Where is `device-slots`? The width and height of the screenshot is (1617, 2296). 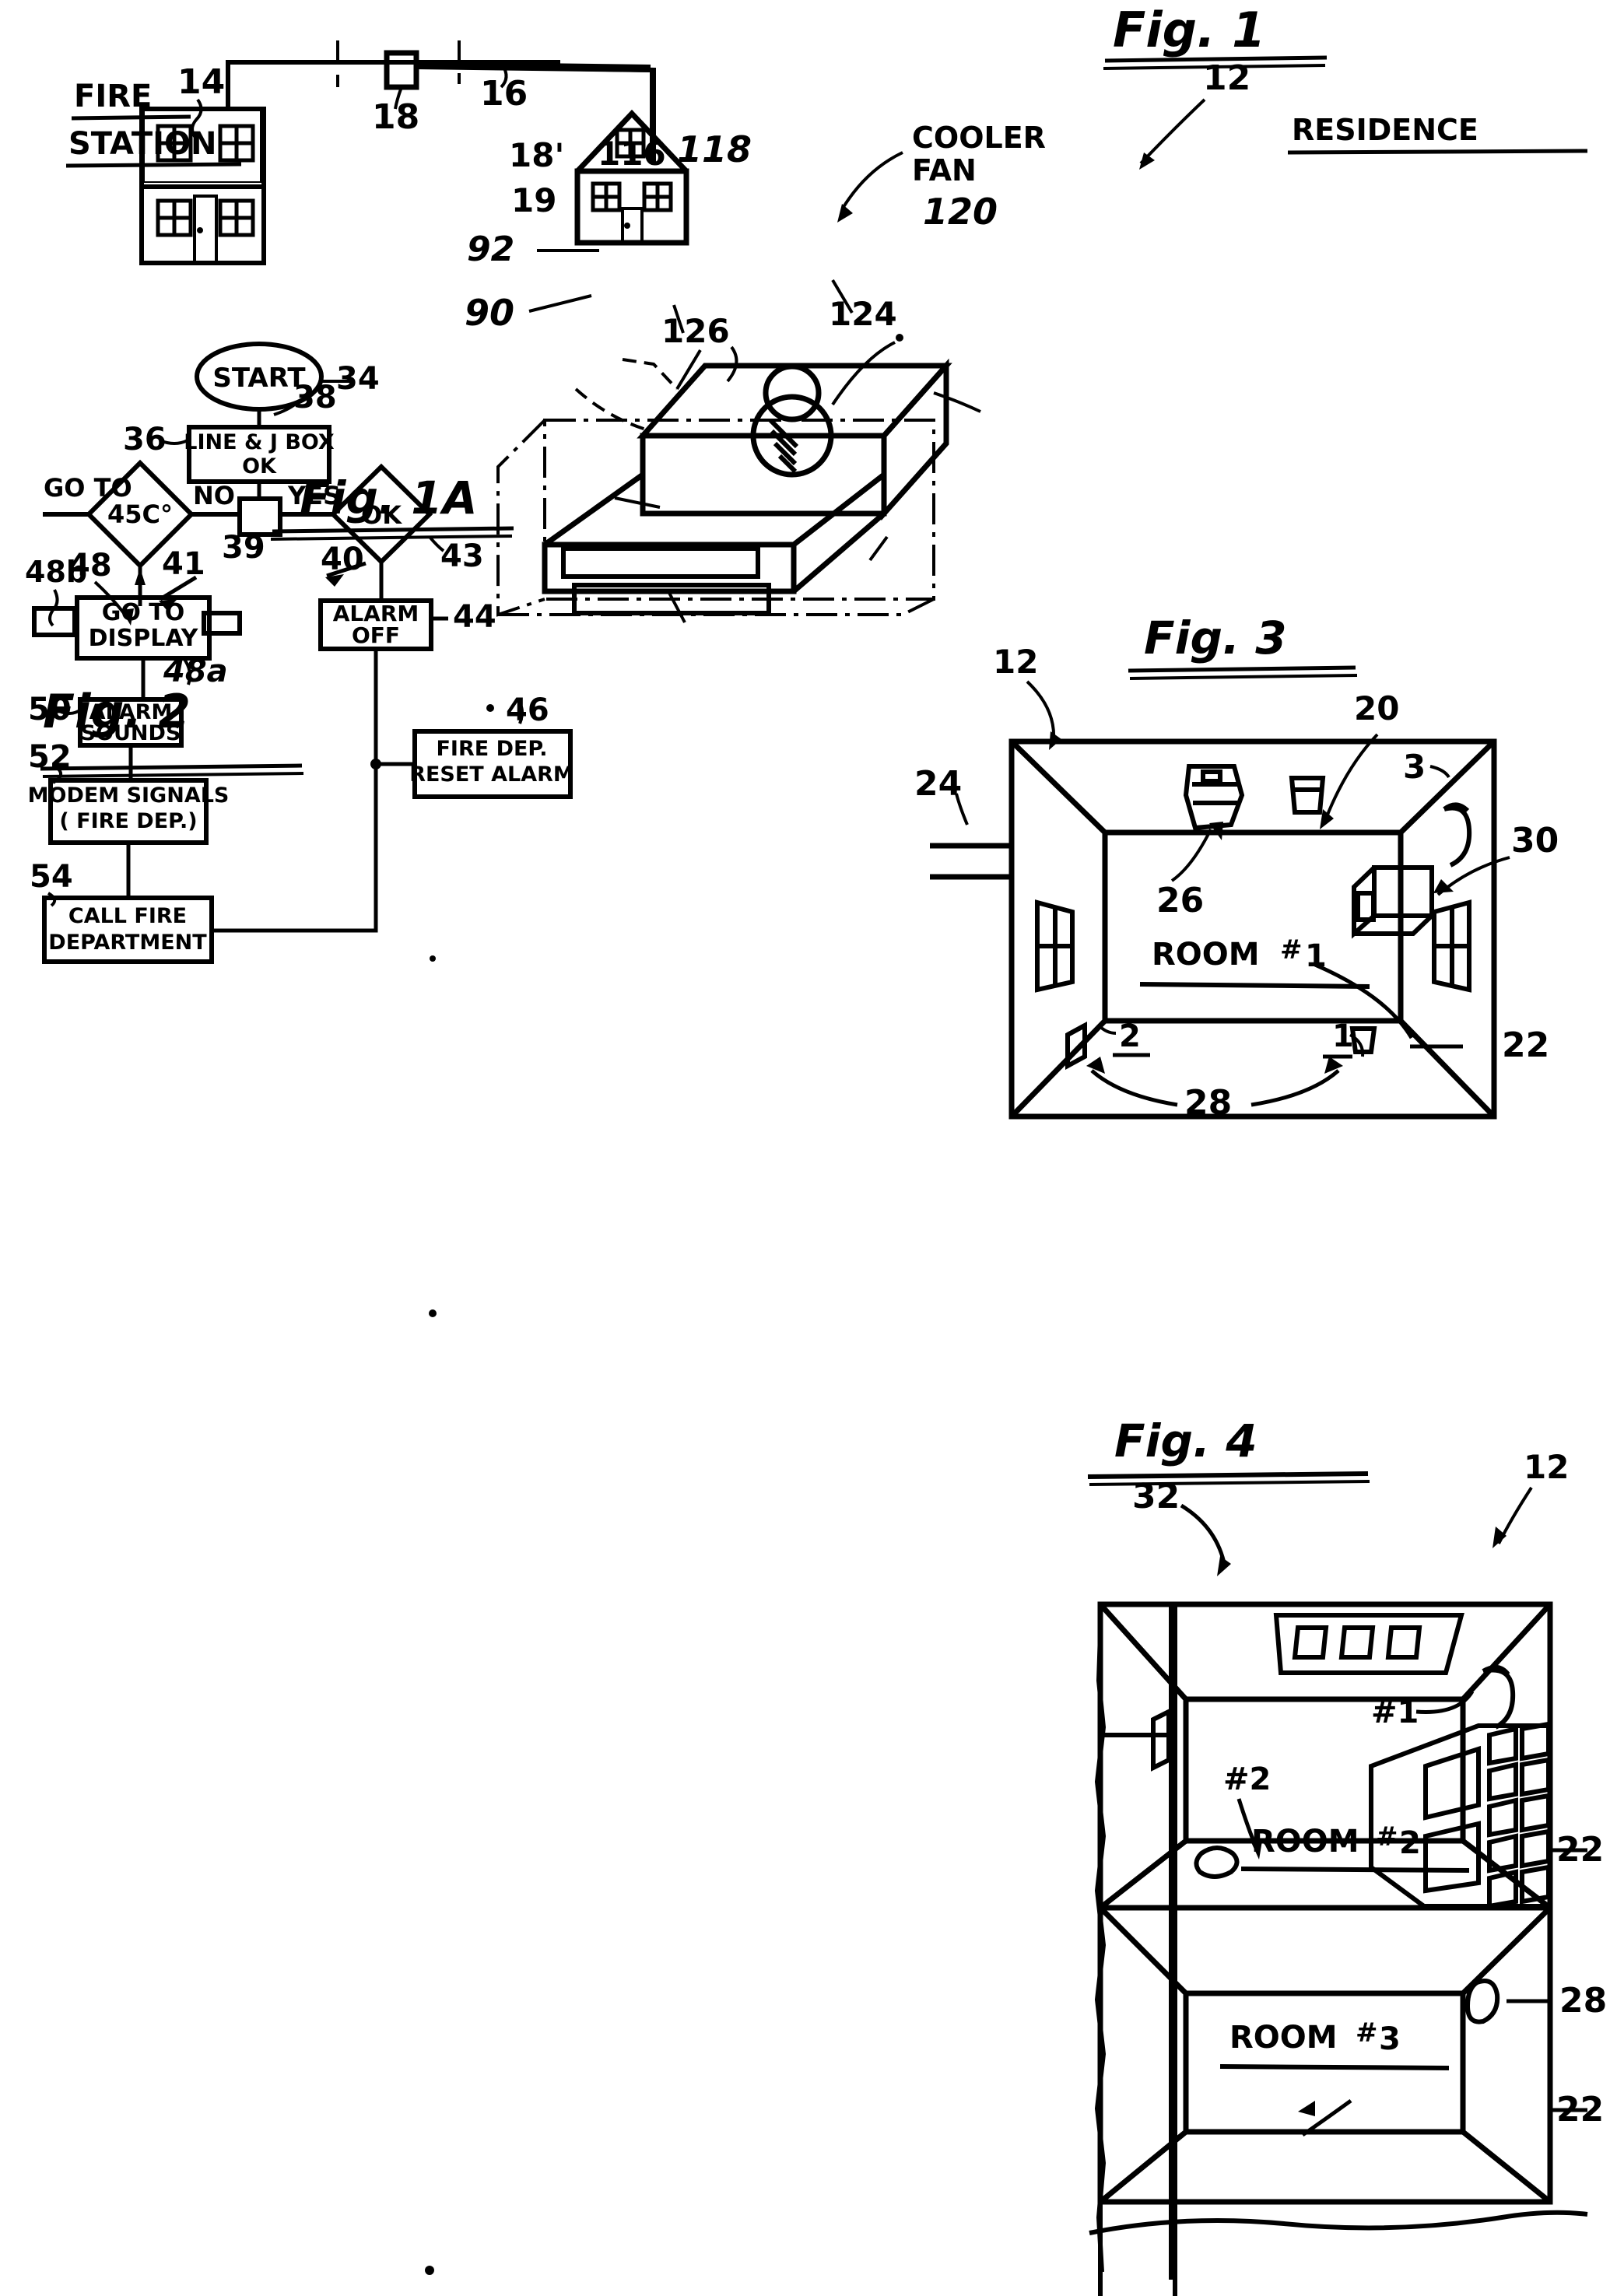
device-slots is located at coordinates (666, 580).